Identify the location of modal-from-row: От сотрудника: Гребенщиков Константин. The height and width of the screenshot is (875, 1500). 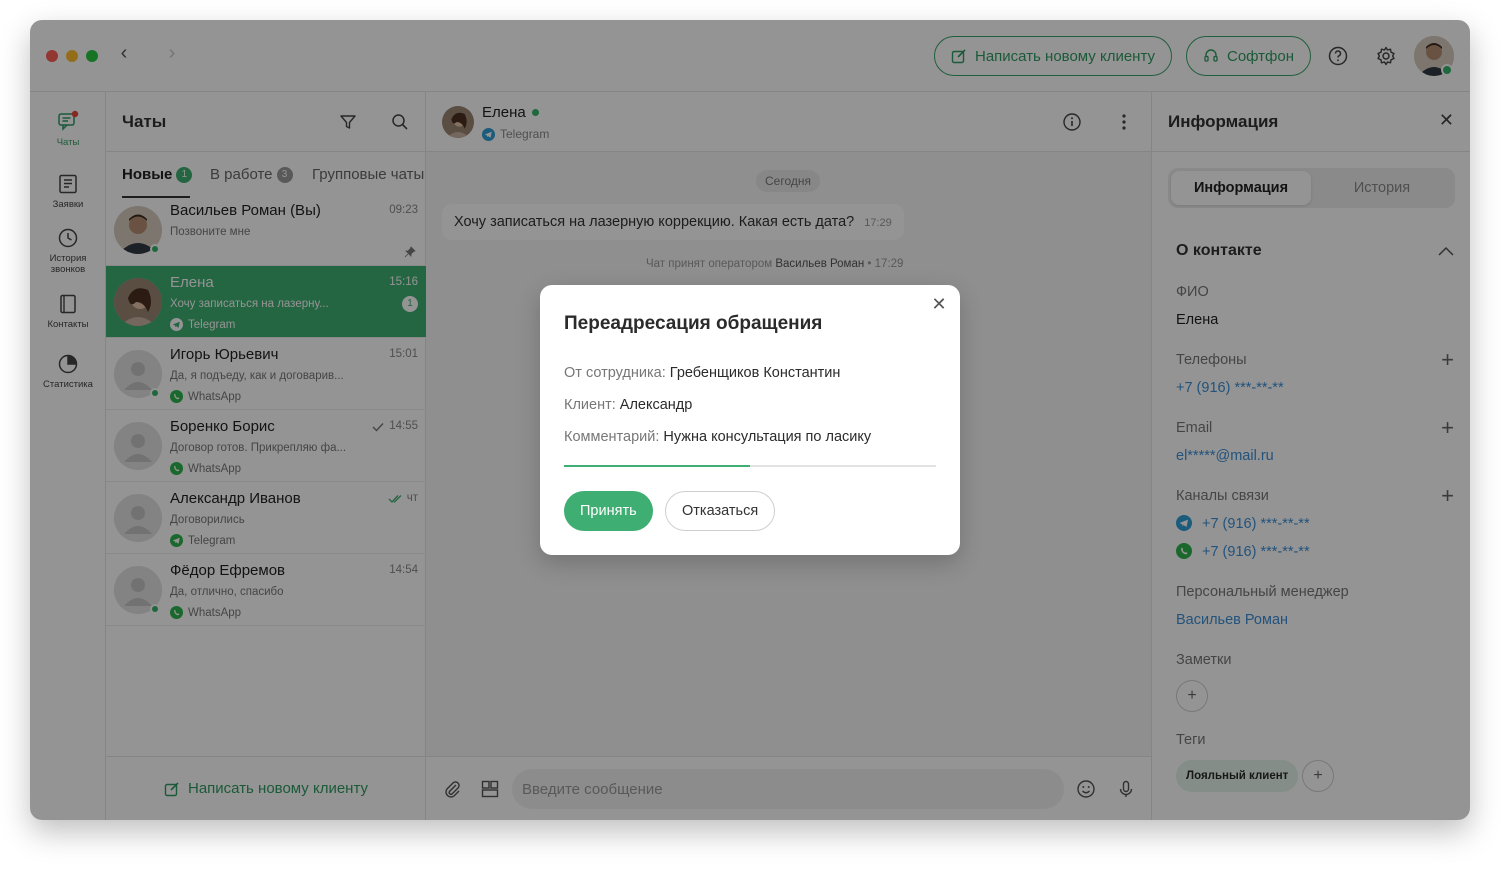
(702, 373).